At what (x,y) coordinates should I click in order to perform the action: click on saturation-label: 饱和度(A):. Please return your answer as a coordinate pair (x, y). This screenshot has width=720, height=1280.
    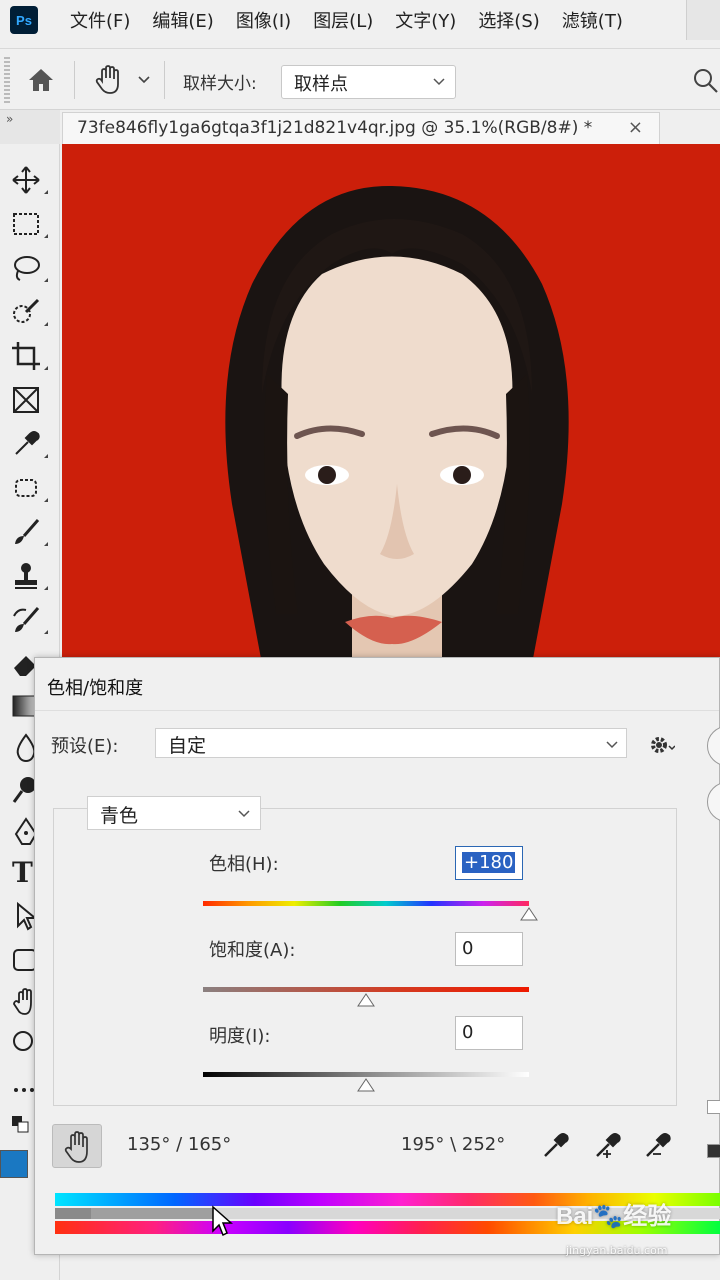
    Looking at the image, I should click on (252, 950).